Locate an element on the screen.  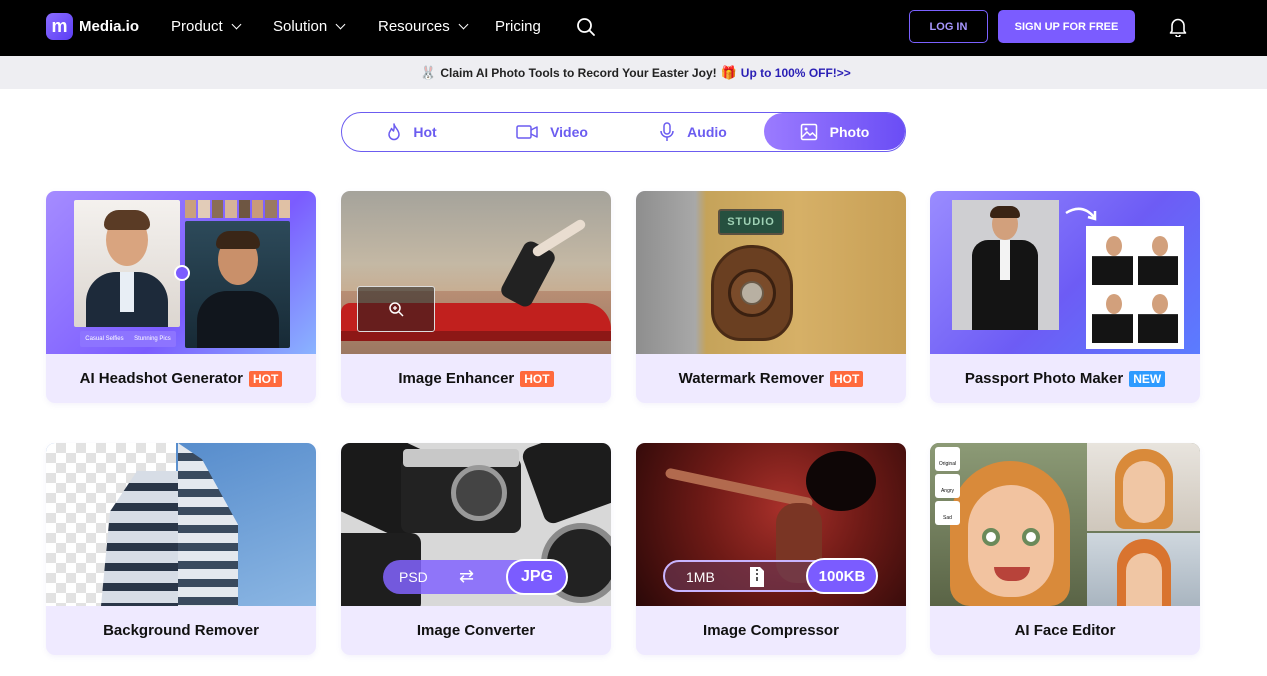
card-image: STUDIO is located at coordinates (771, 272).